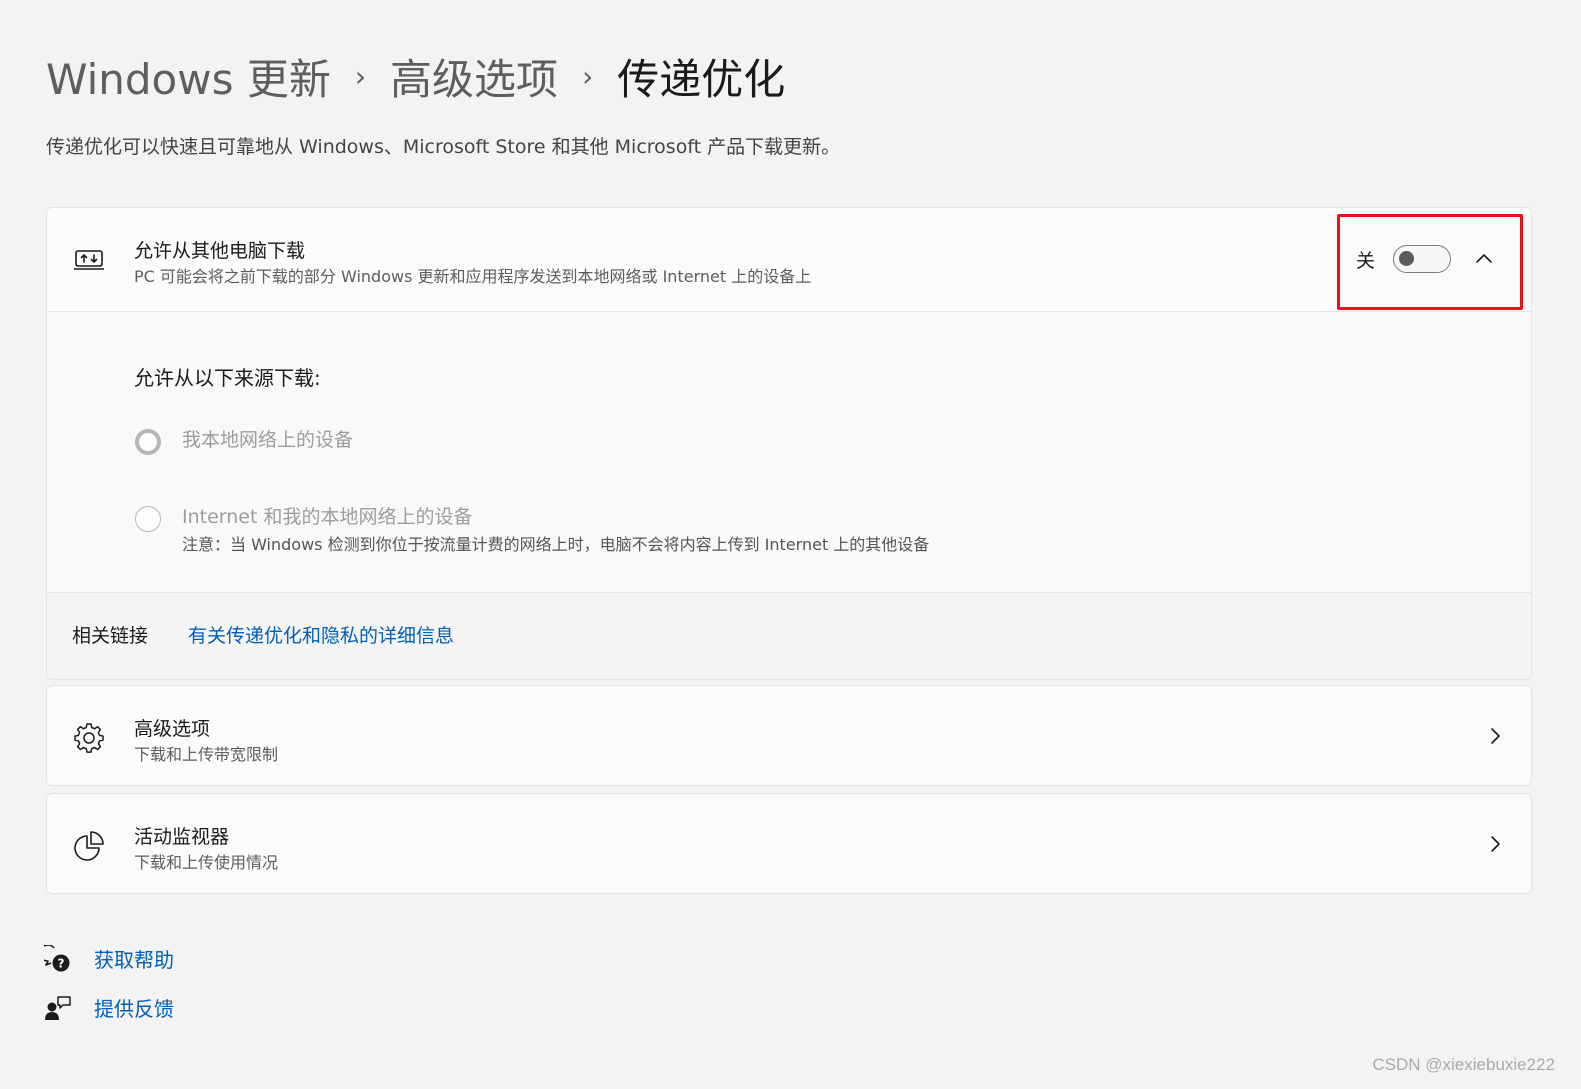 This screenshot has height=1089, width=1581. Describe the element at coordinates (321, 634) in the screenshot. I see `privacy-details-link: 有关传递优化和隐私的详细信息` at that location.